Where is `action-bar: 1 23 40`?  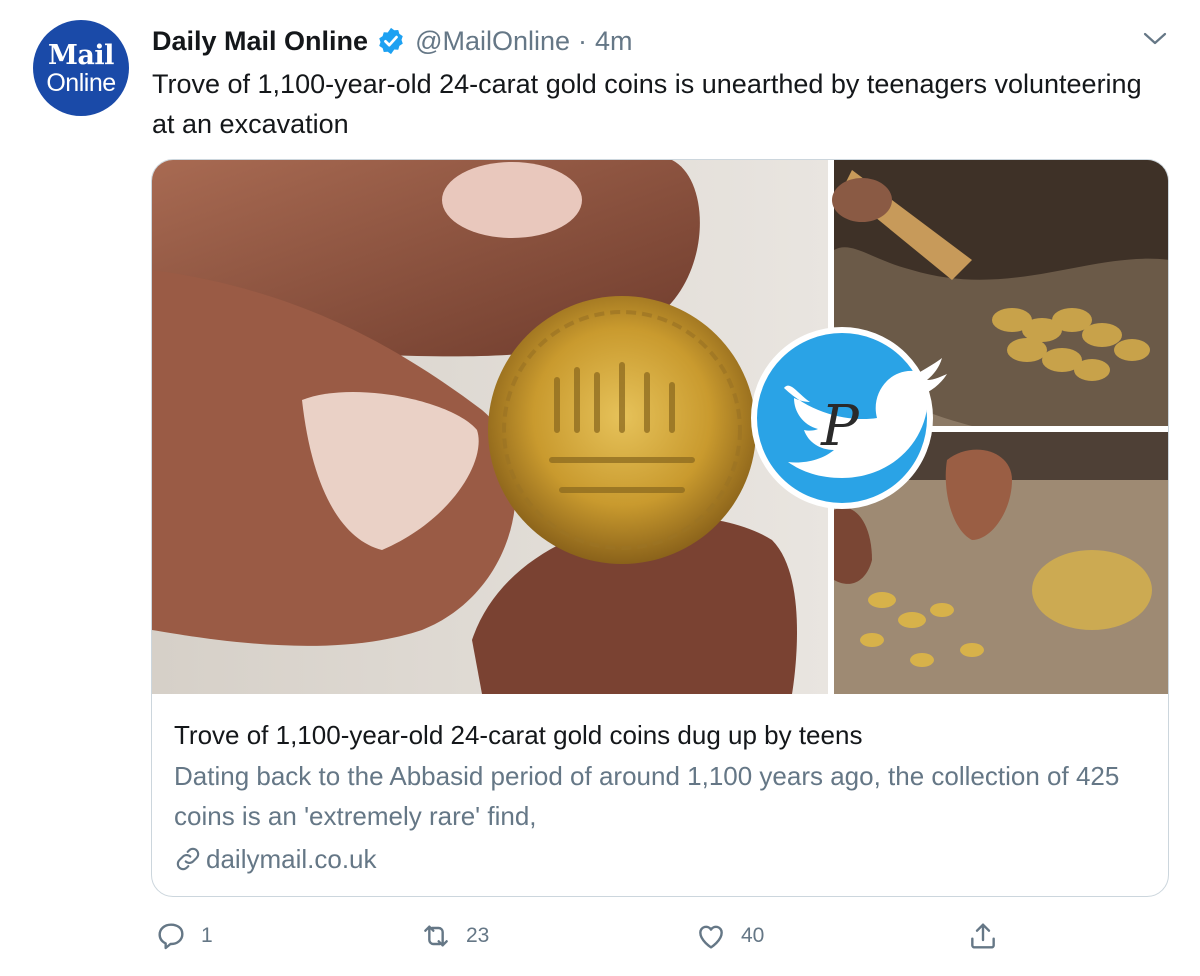
action-bar: 1 23 40 is located at coordinates (600, 942).